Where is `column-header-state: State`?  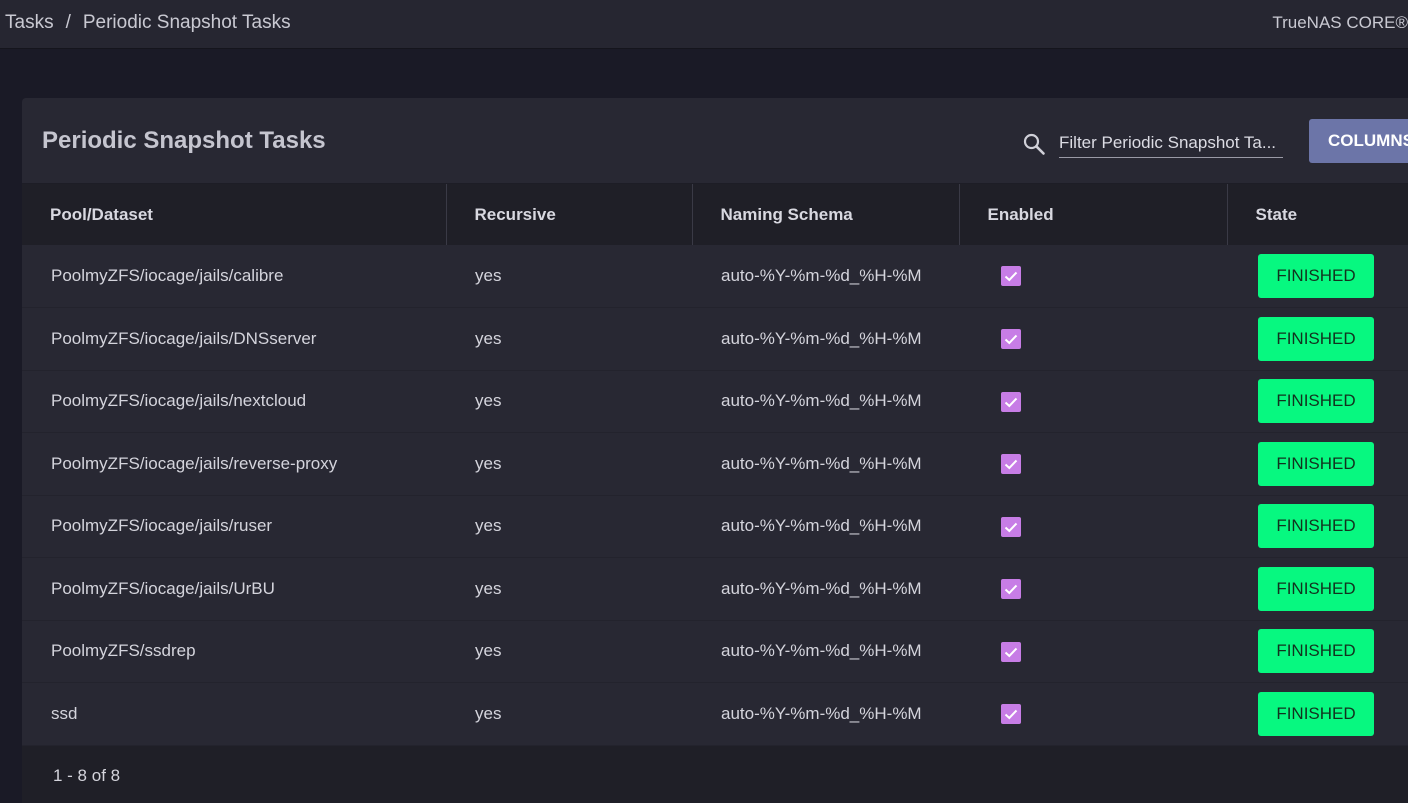 column-header-state: State is located at coordinates (1317, 214).